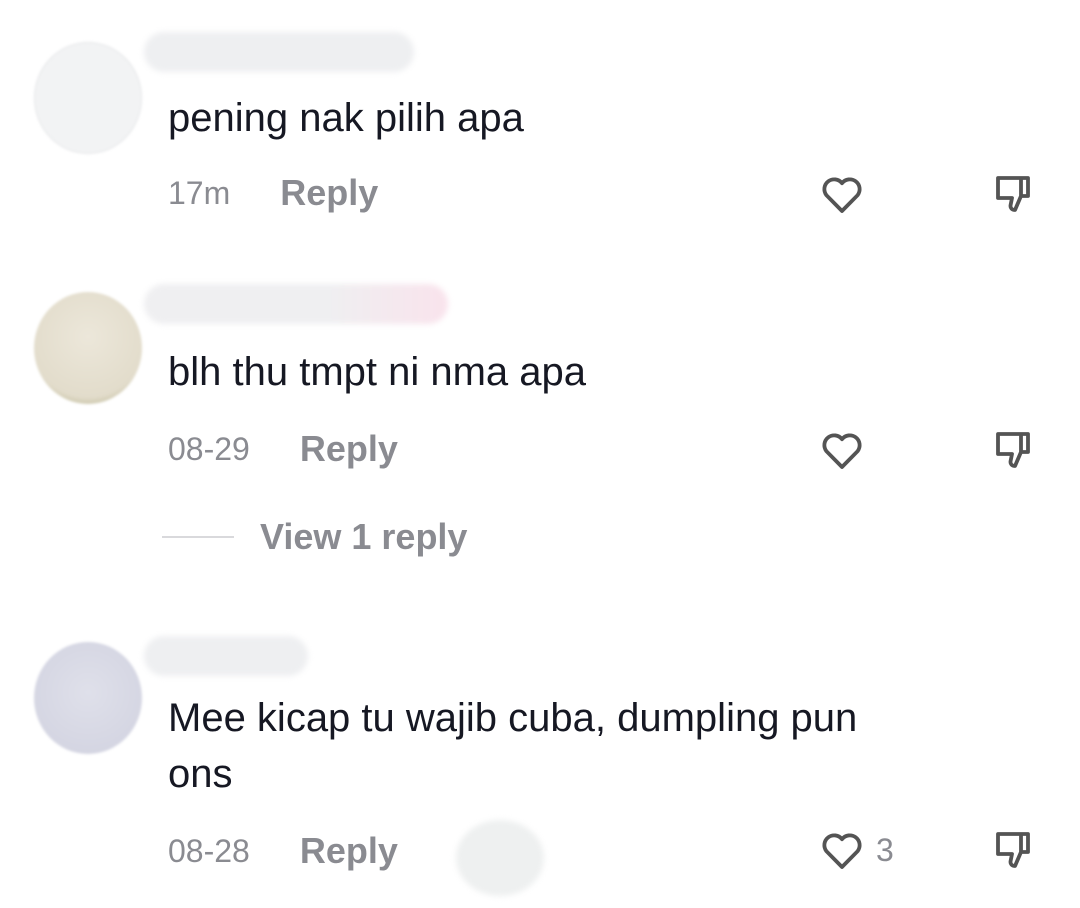 This screenshot has height=908, width=1080. What do you see at coordinates (283, 851) in the screenshot?
I see `comment-meta: 08-28 Reply` at bounding box center [283, 851].